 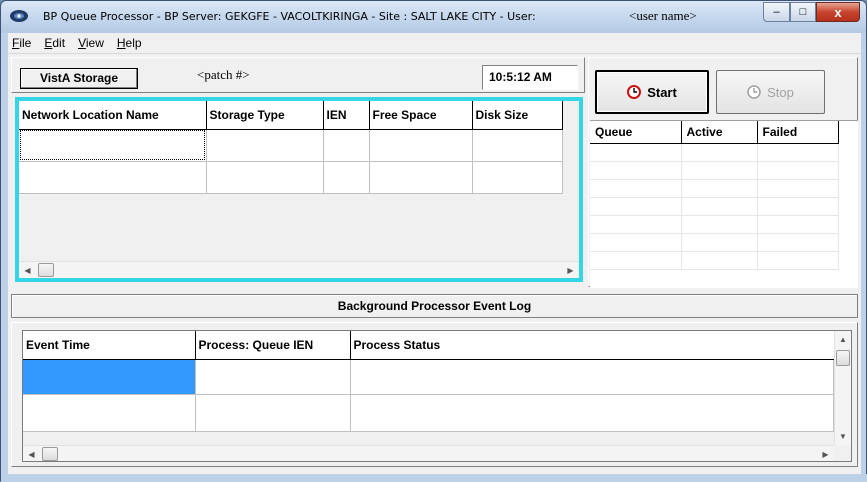 What do you see at coordinates (719, 132) in the screenshot?
I see `column-header-active: Active` at bounding box center [719, 132].